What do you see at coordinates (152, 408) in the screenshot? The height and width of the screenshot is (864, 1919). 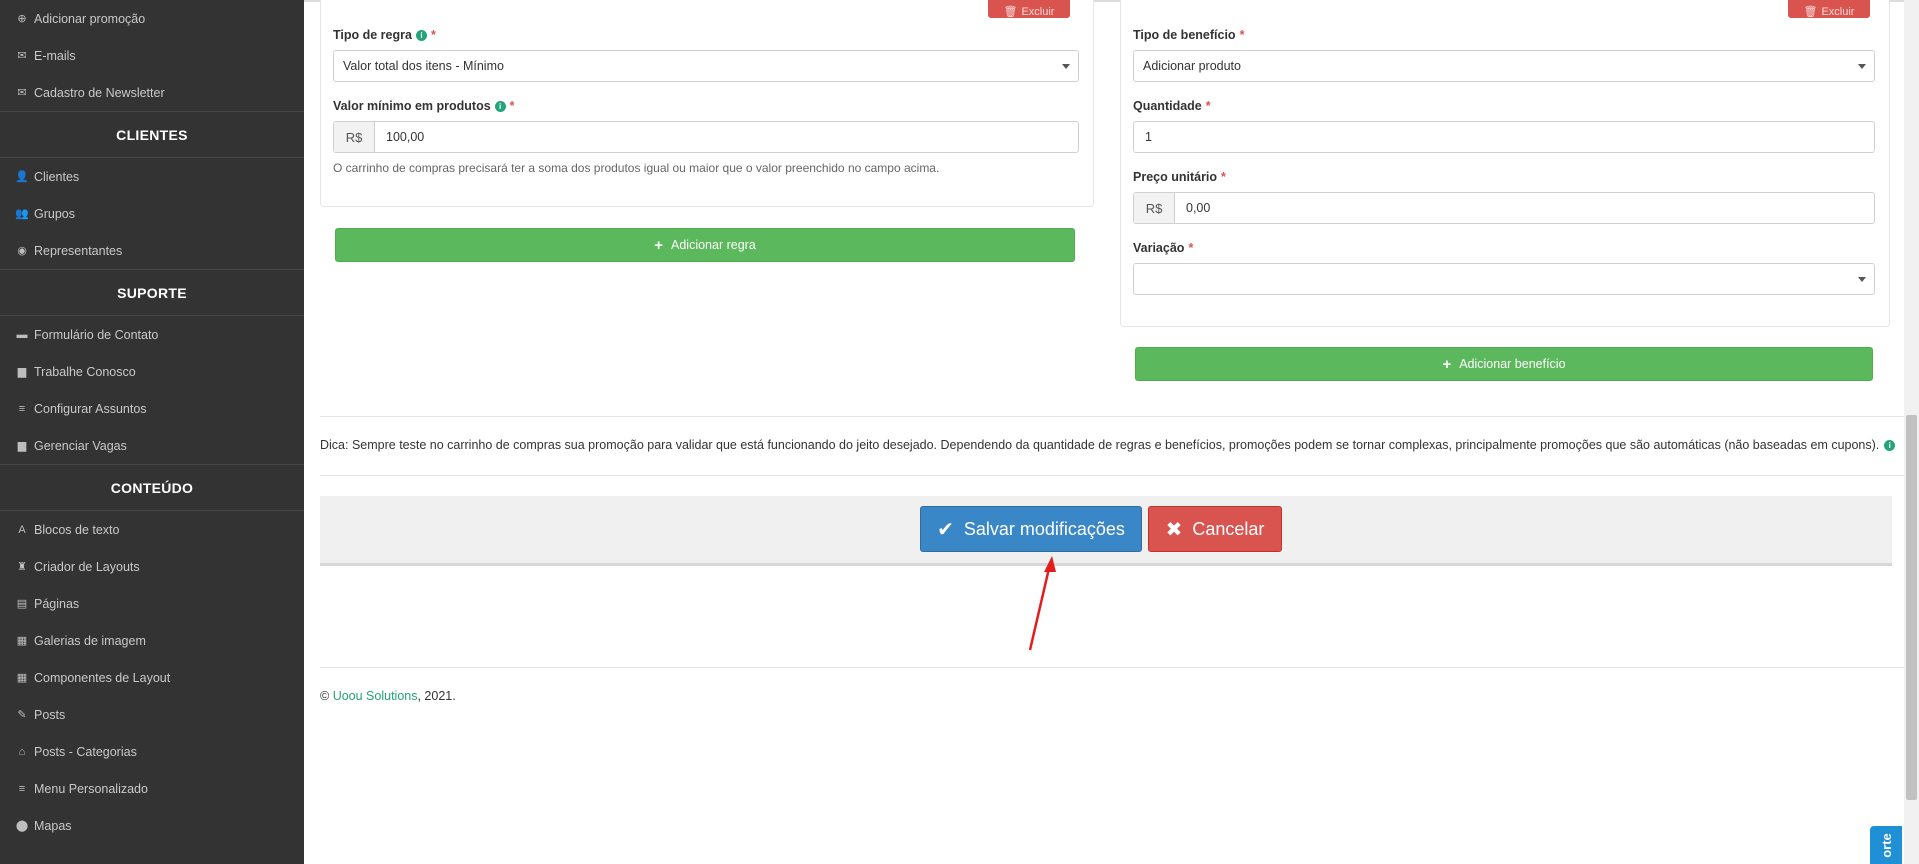 I see `sidebar-item-configurar-assuntos: ≡ Configurar Assuntos` at bounding box center [152, 408].